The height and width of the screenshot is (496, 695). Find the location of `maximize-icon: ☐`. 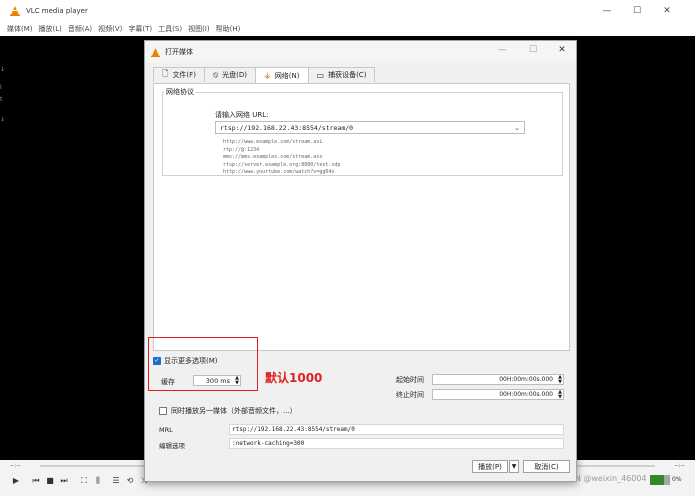

maximize-icon: ☐ is located at coordinates (637, 11).